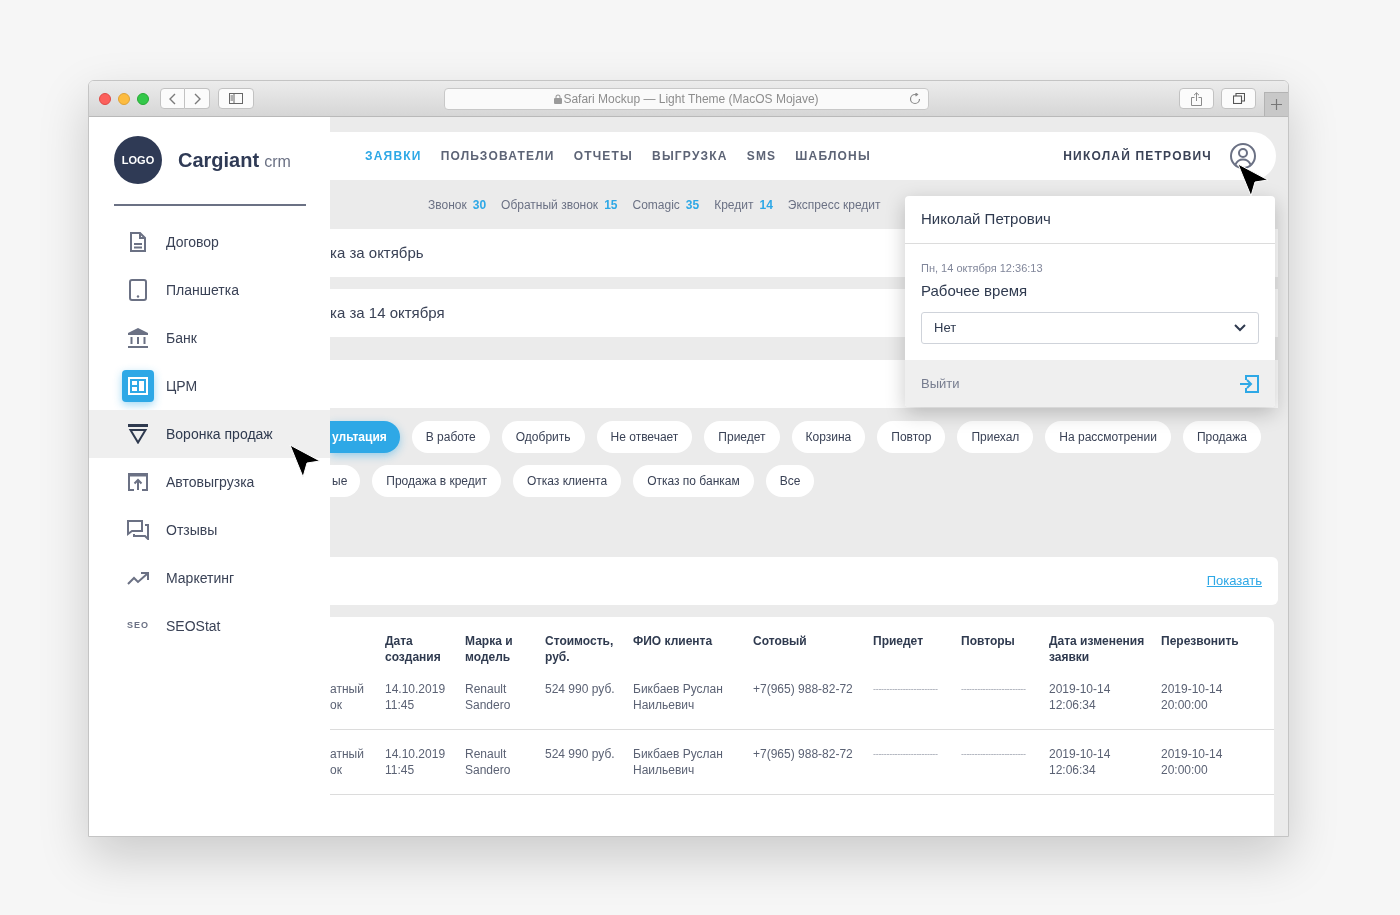 The width and height of the screenshot is (1400, 915). I want to click on back-button, so click(172, 98).